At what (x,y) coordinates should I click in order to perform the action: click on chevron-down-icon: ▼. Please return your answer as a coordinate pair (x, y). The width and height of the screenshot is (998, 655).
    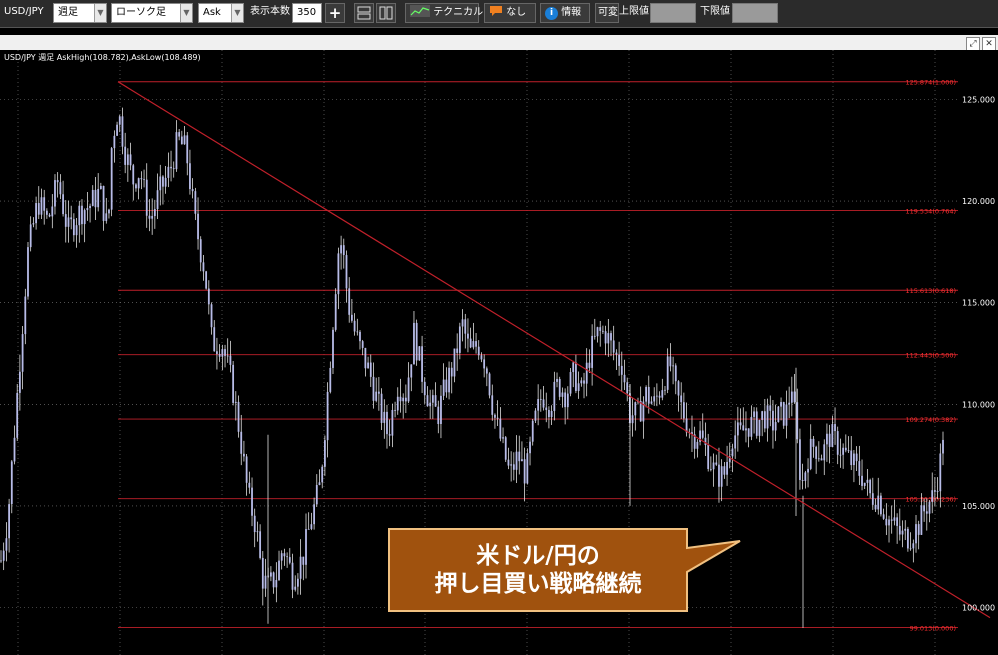
    Looking at the image, I should click on (100, 13).